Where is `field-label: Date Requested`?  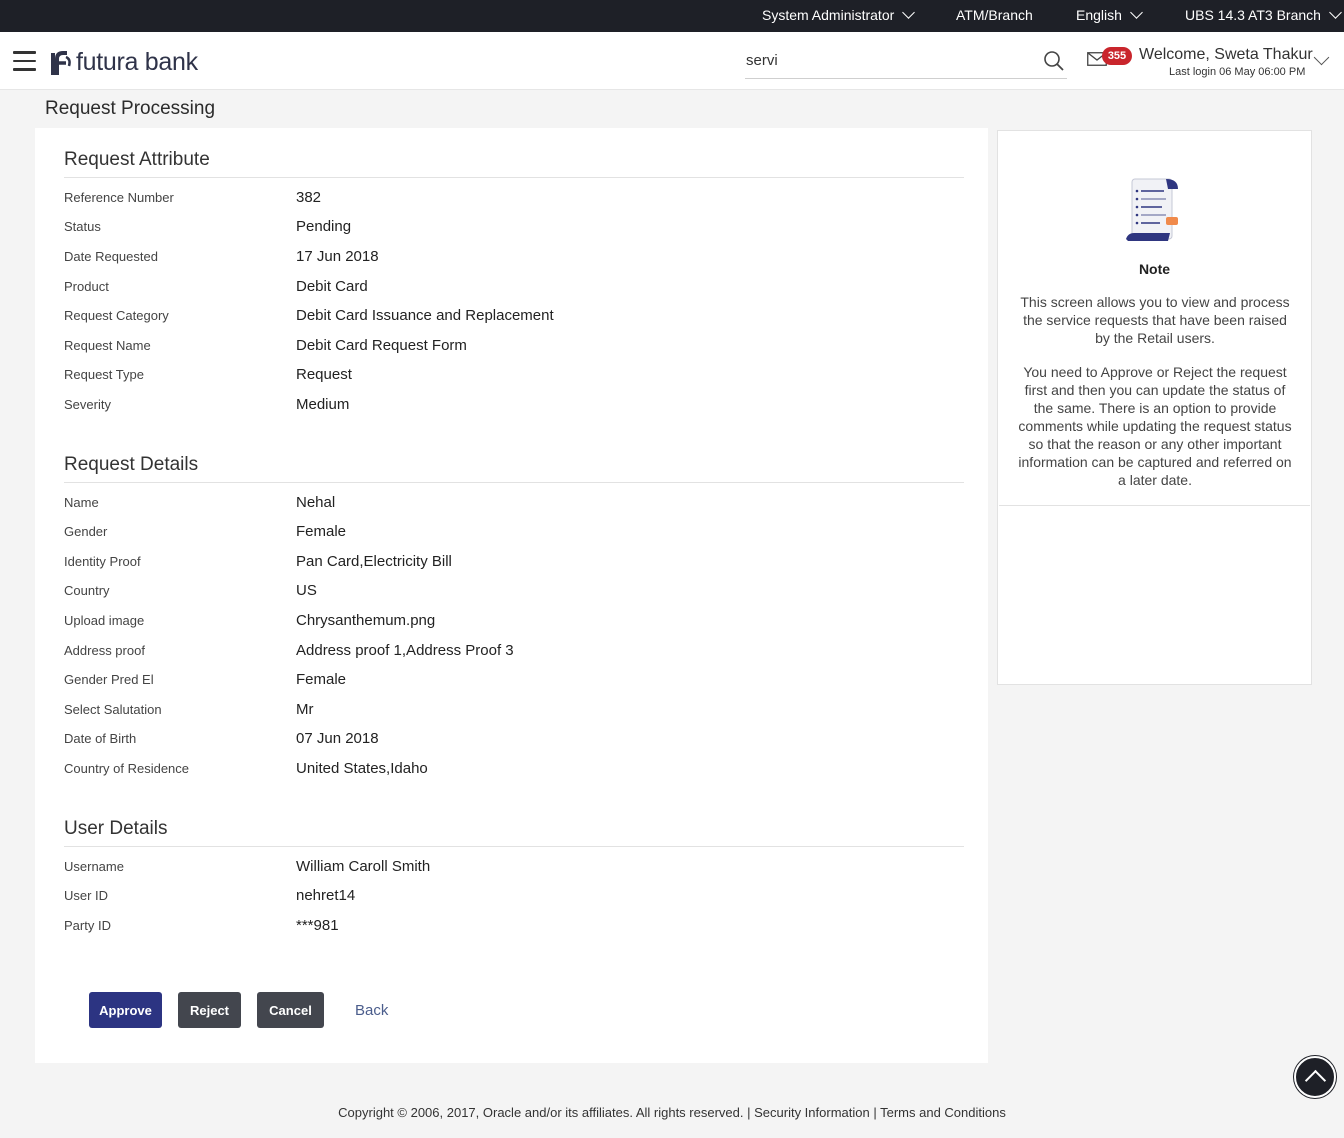 field-label: Date Requested is located at coordinates (111, 256).